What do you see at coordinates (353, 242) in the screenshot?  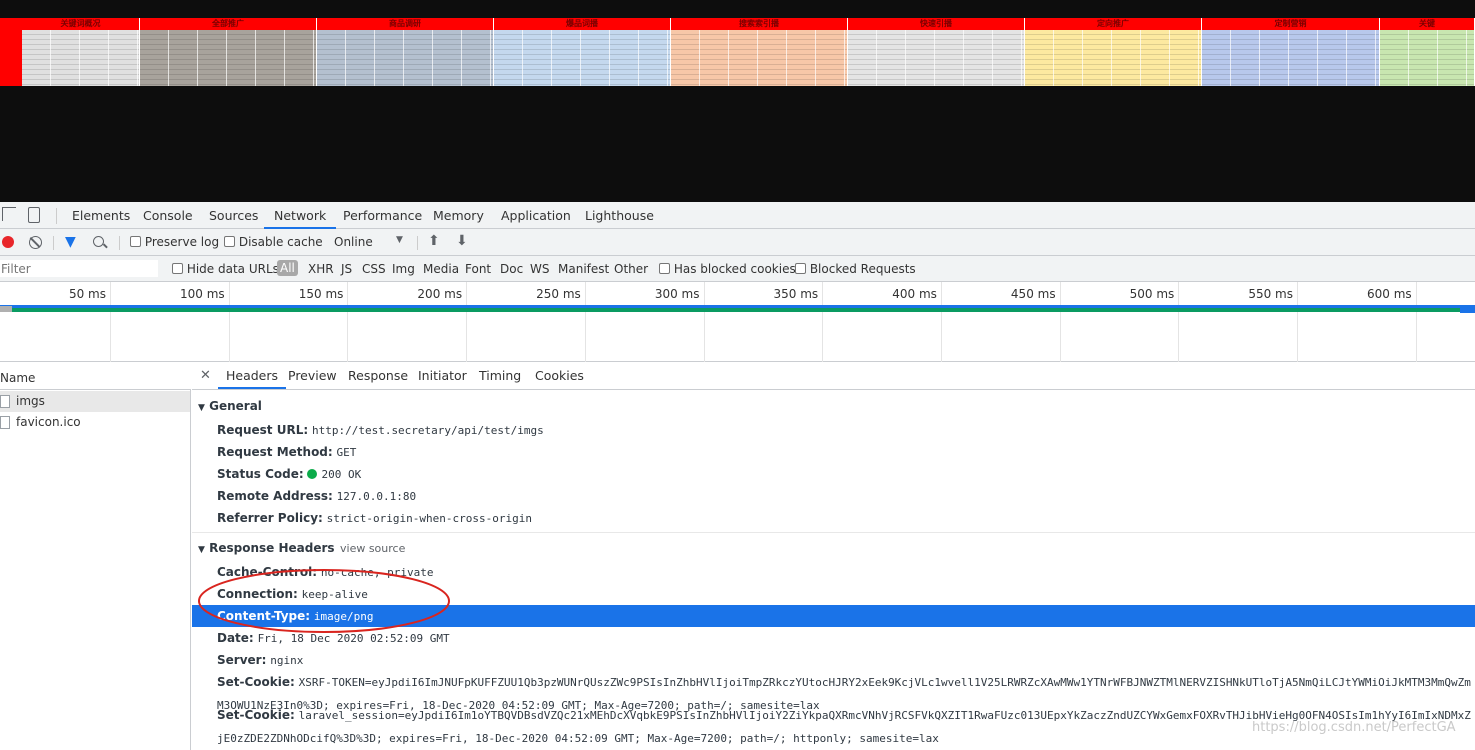 I see `throttle-value: Online` at bounding box center [353, 242].